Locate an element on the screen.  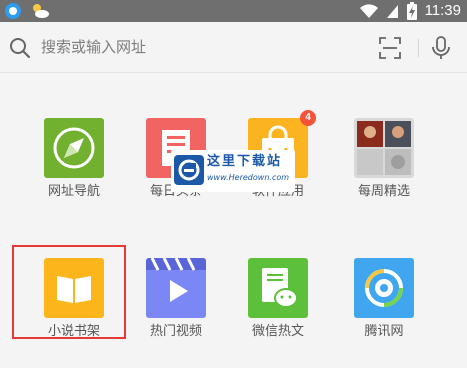
grid-item-videos: 热门视频 is located at coordinates (176, 313).